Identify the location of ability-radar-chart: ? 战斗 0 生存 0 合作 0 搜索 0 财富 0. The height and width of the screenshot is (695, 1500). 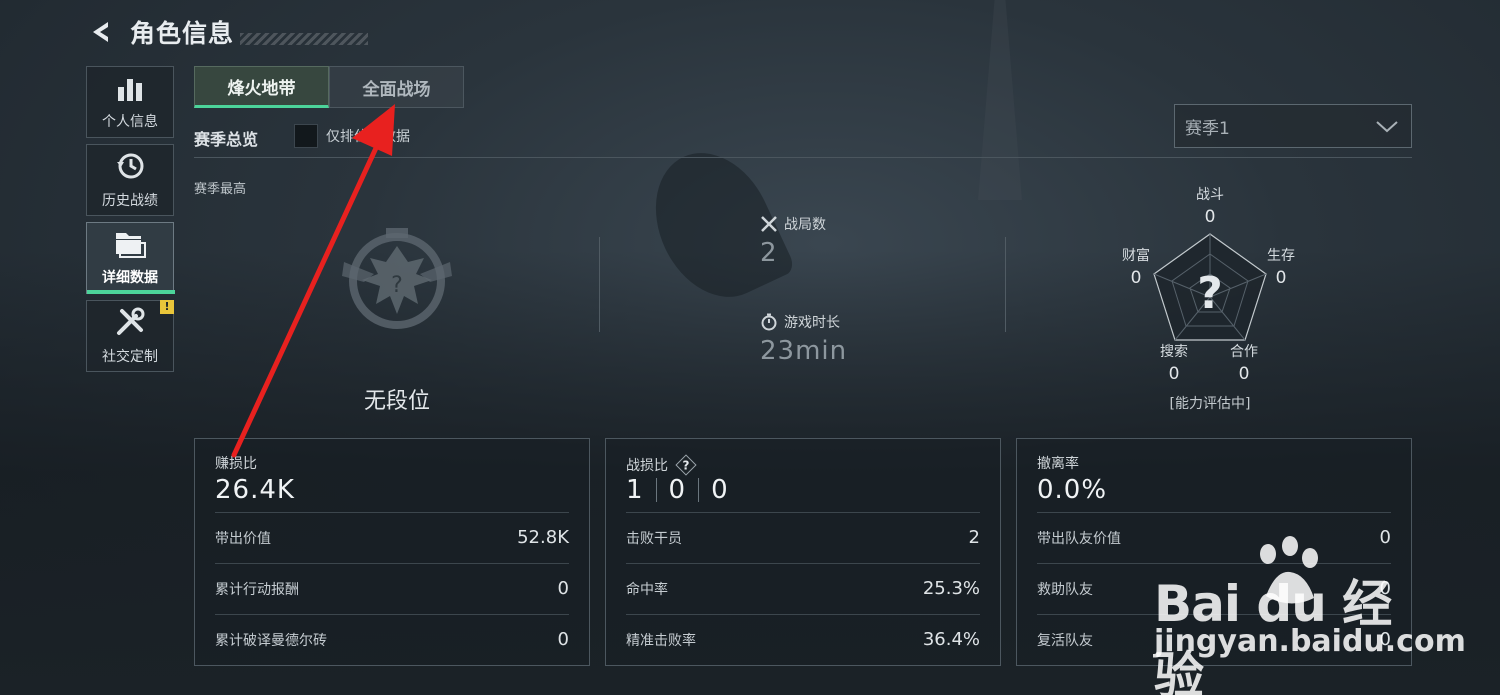
(1210, 300).